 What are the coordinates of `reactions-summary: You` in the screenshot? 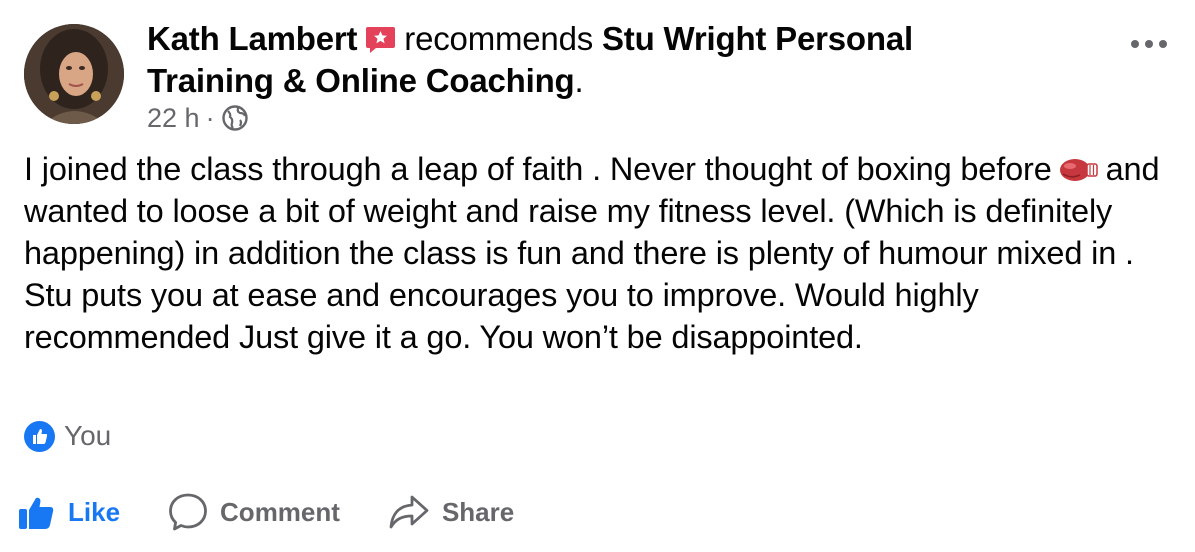 It's located at (67, 436).